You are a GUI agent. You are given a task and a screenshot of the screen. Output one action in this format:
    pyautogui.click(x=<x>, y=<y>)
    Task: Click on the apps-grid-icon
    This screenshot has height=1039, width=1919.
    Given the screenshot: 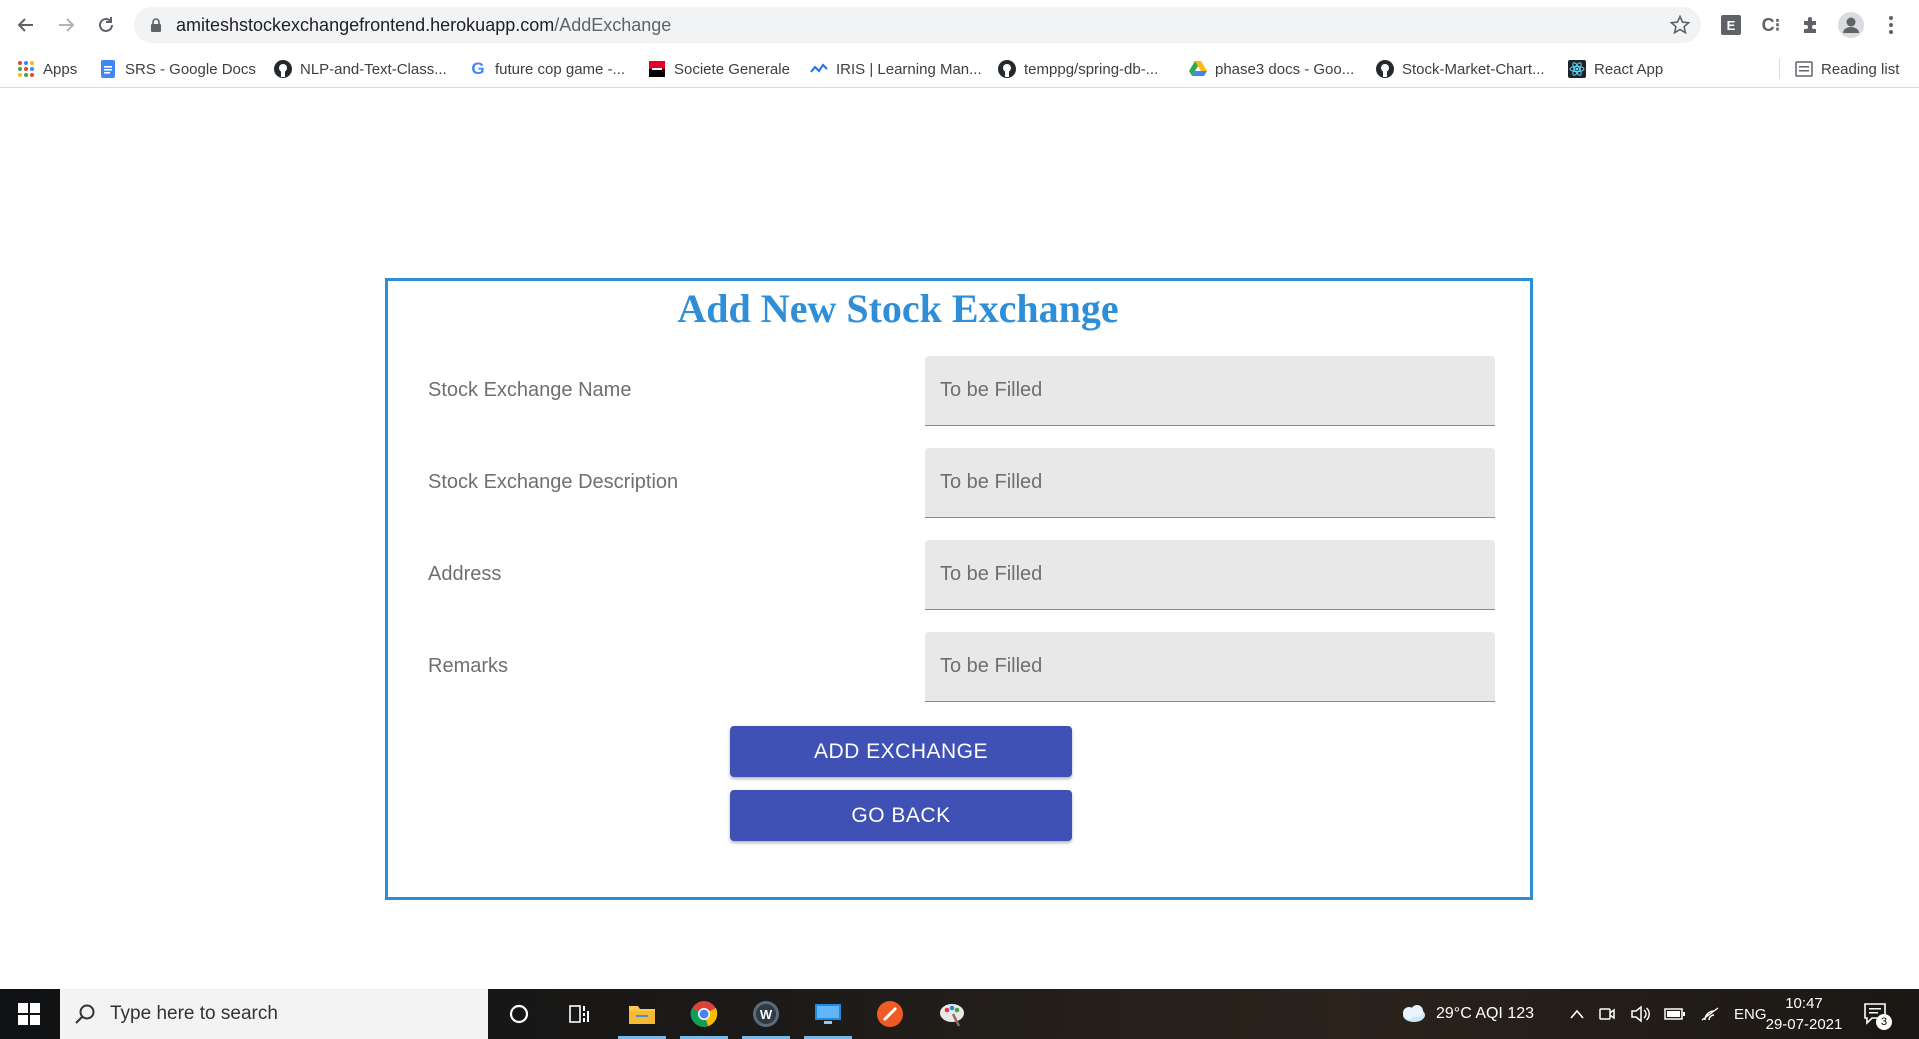 What is the action you would take?
    pyautogui.click(x=26, y=69)
    